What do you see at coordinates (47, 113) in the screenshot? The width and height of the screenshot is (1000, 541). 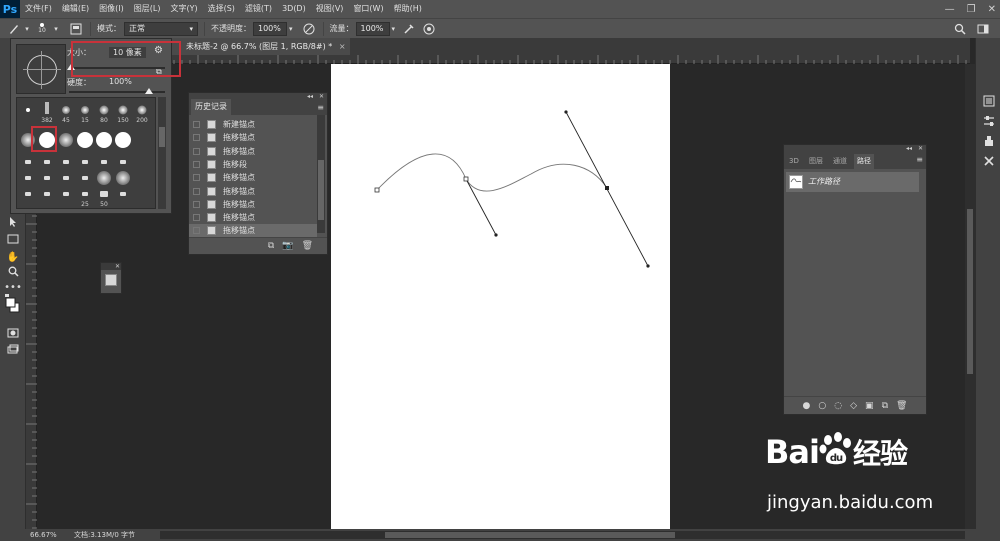 I see `brush-tip: 382` at bounding box center [47, 113].